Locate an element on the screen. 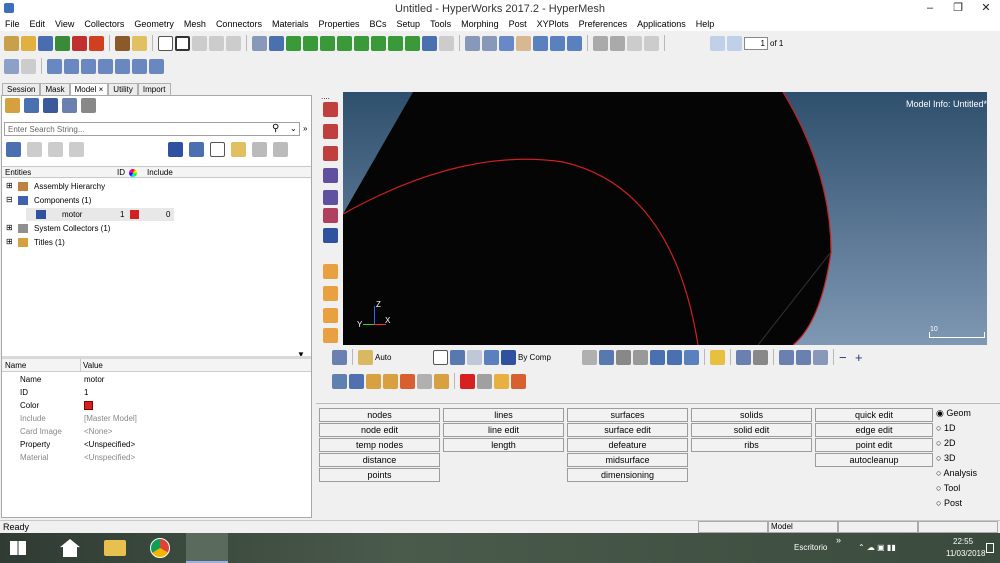 The width and height of the screenshot is (1000, 563). tiles-icon is located at coordinates (484, 381).